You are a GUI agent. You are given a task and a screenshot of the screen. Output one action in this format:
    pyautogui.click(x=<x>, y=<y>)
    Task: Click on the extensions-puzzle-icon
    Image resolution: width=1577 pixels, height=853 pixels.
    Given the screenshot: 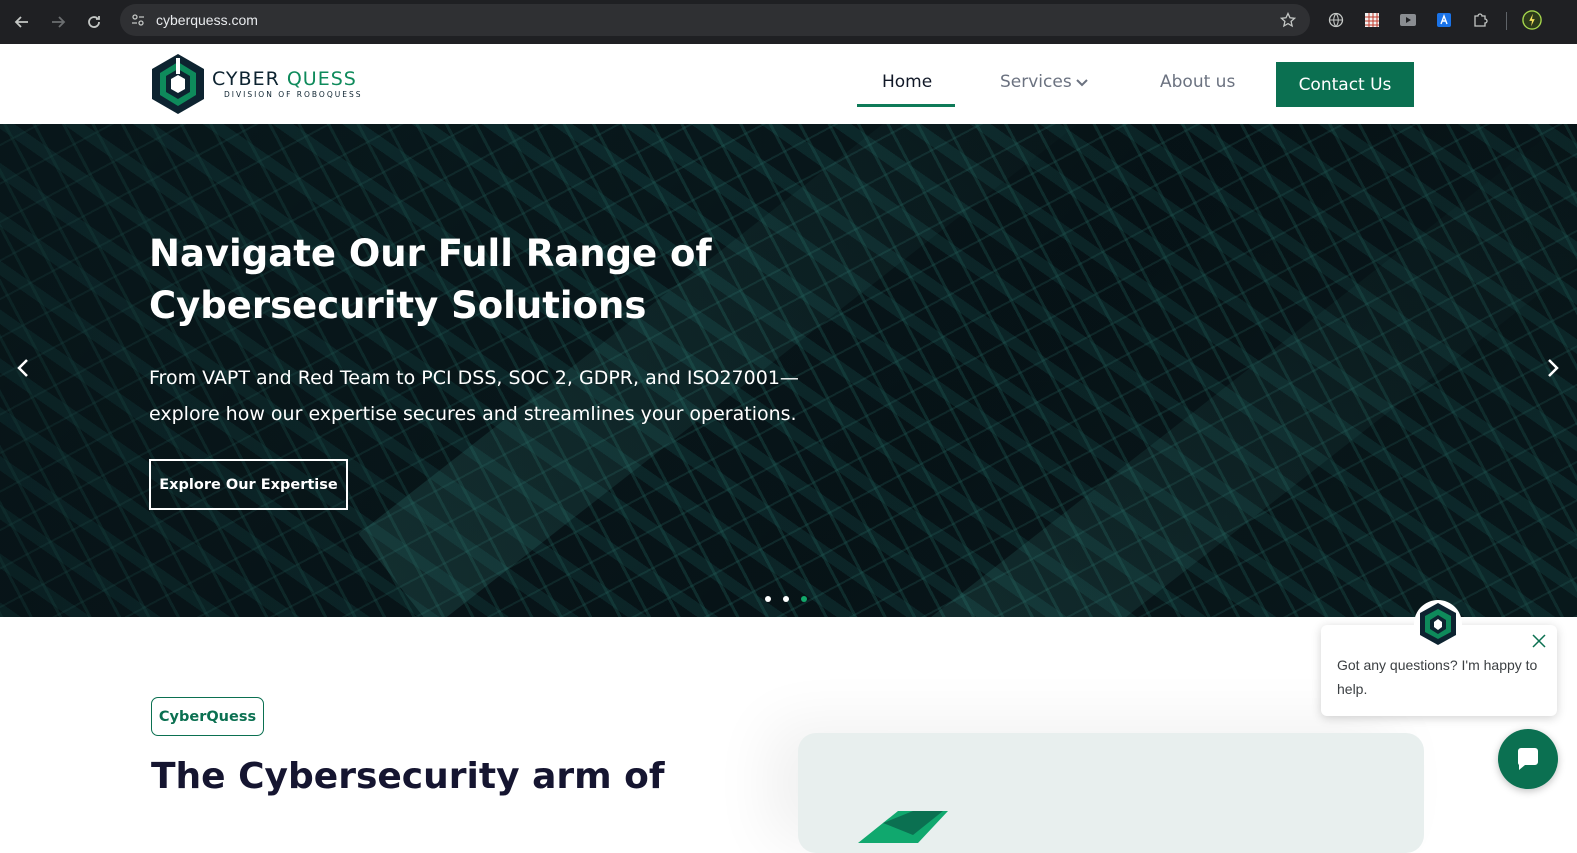 What is the action you would take?
    pyautogui.click(x=1480, y=20)
    